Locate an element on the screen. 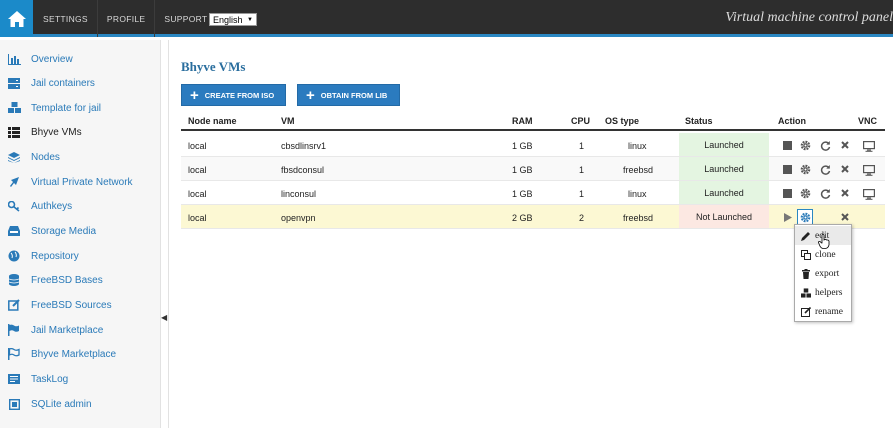 This screenshot has width=893, height=428. status-badge: Not Launched is located at coordinates (724, 216).